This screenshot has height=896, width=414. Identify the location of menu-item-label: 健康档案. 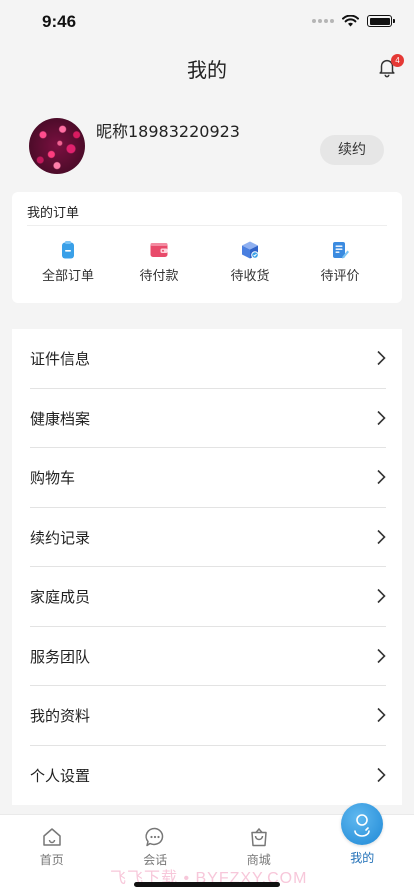
(60, 418).